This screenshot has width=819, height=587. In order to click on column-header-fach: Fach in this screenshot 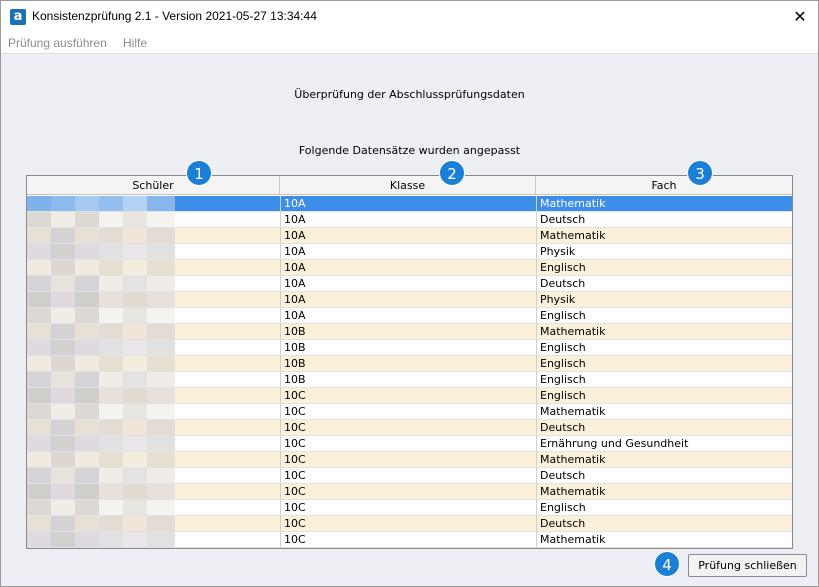, I will do `click(664, 185)`.